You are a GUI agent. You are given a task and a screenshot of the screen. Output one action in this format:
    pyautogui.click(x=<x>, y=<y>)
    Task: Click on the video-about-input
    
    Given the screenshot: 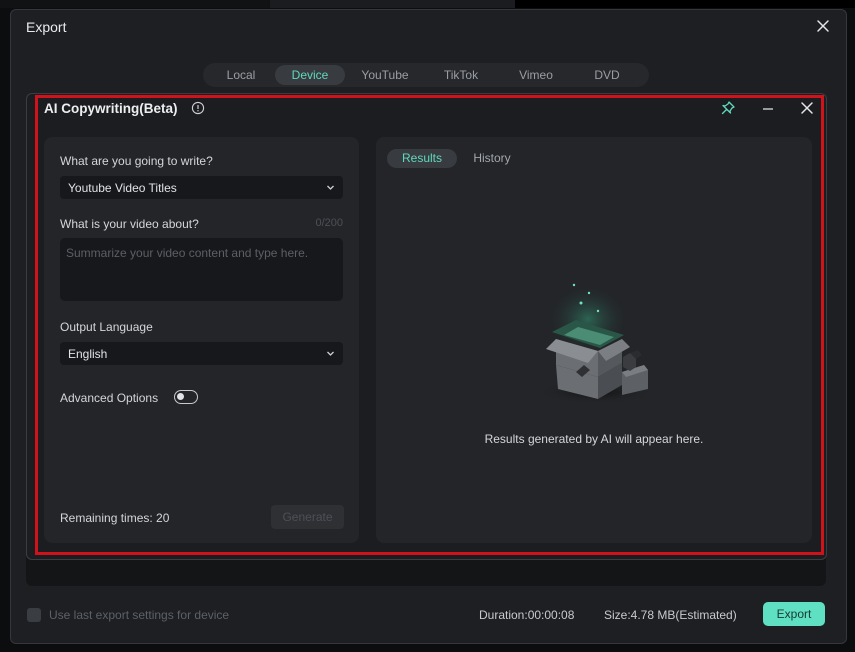 What is the action you would take?
    pyautogui.click(x=201, y=269)
    